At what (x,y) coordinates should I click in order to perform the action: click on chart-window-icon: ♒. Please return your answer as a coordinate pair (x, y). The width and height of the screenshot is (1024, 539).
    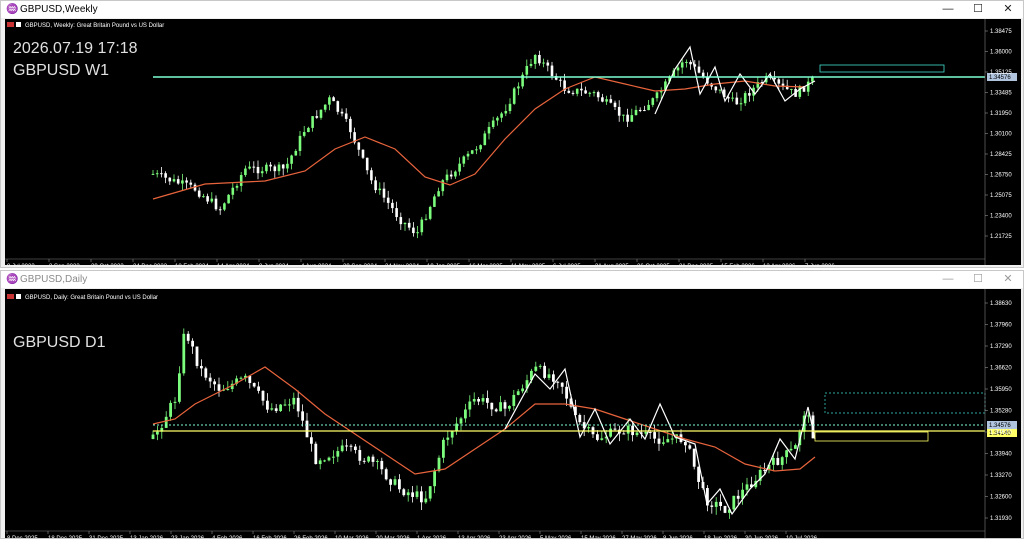
    Looking at the image, I should click on (12, 9).